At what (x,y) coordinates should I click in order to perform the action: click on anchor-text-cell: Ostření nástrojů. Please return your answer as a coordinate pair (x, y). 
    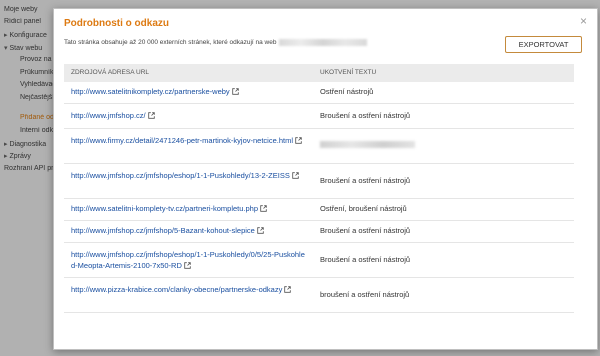
    Looking at the image, I should click on (347, 91).